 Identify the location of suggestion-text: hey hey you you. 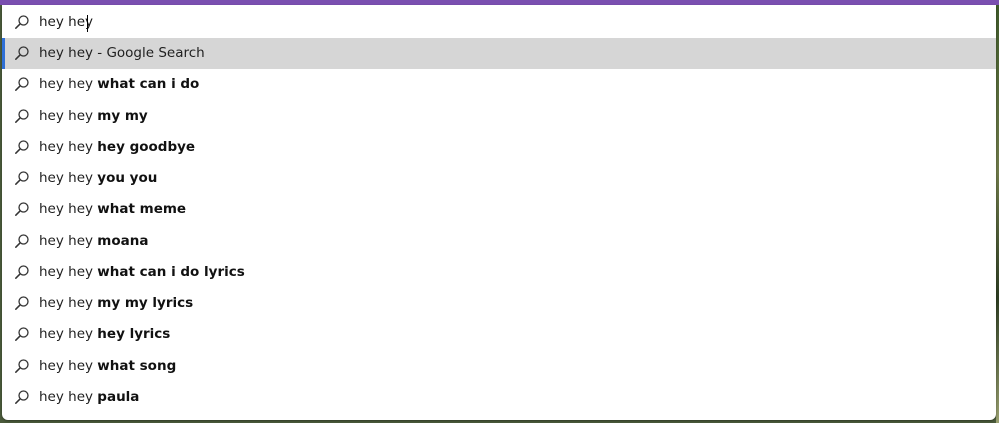
(98, 178).